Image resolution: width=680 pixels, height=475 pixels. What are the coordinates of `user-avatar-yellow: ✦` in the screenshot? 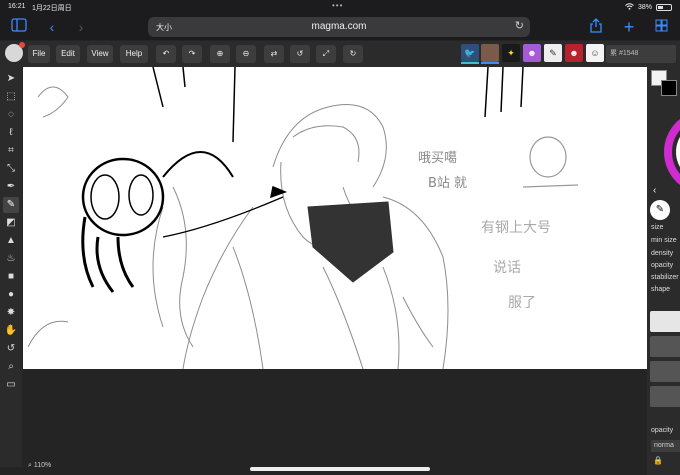 It's located at (511, 53).